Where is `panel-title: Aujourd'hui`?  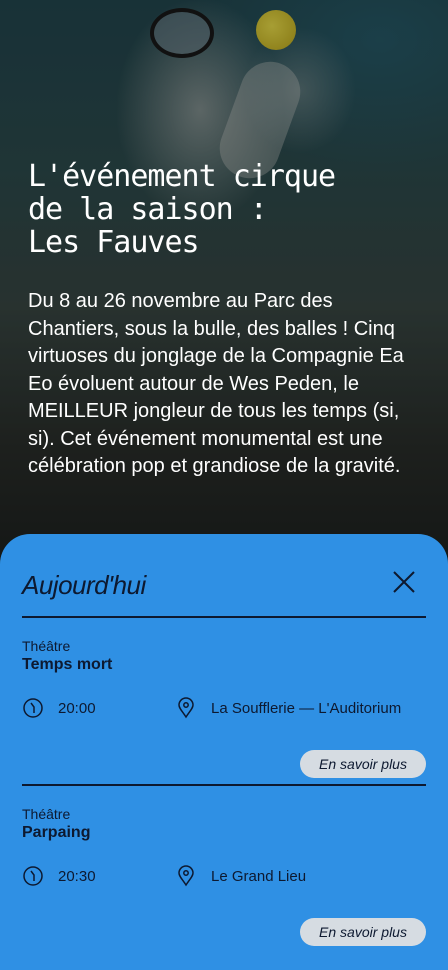 panel-title: Aujourd'hui is located at coordinates (84, 585).